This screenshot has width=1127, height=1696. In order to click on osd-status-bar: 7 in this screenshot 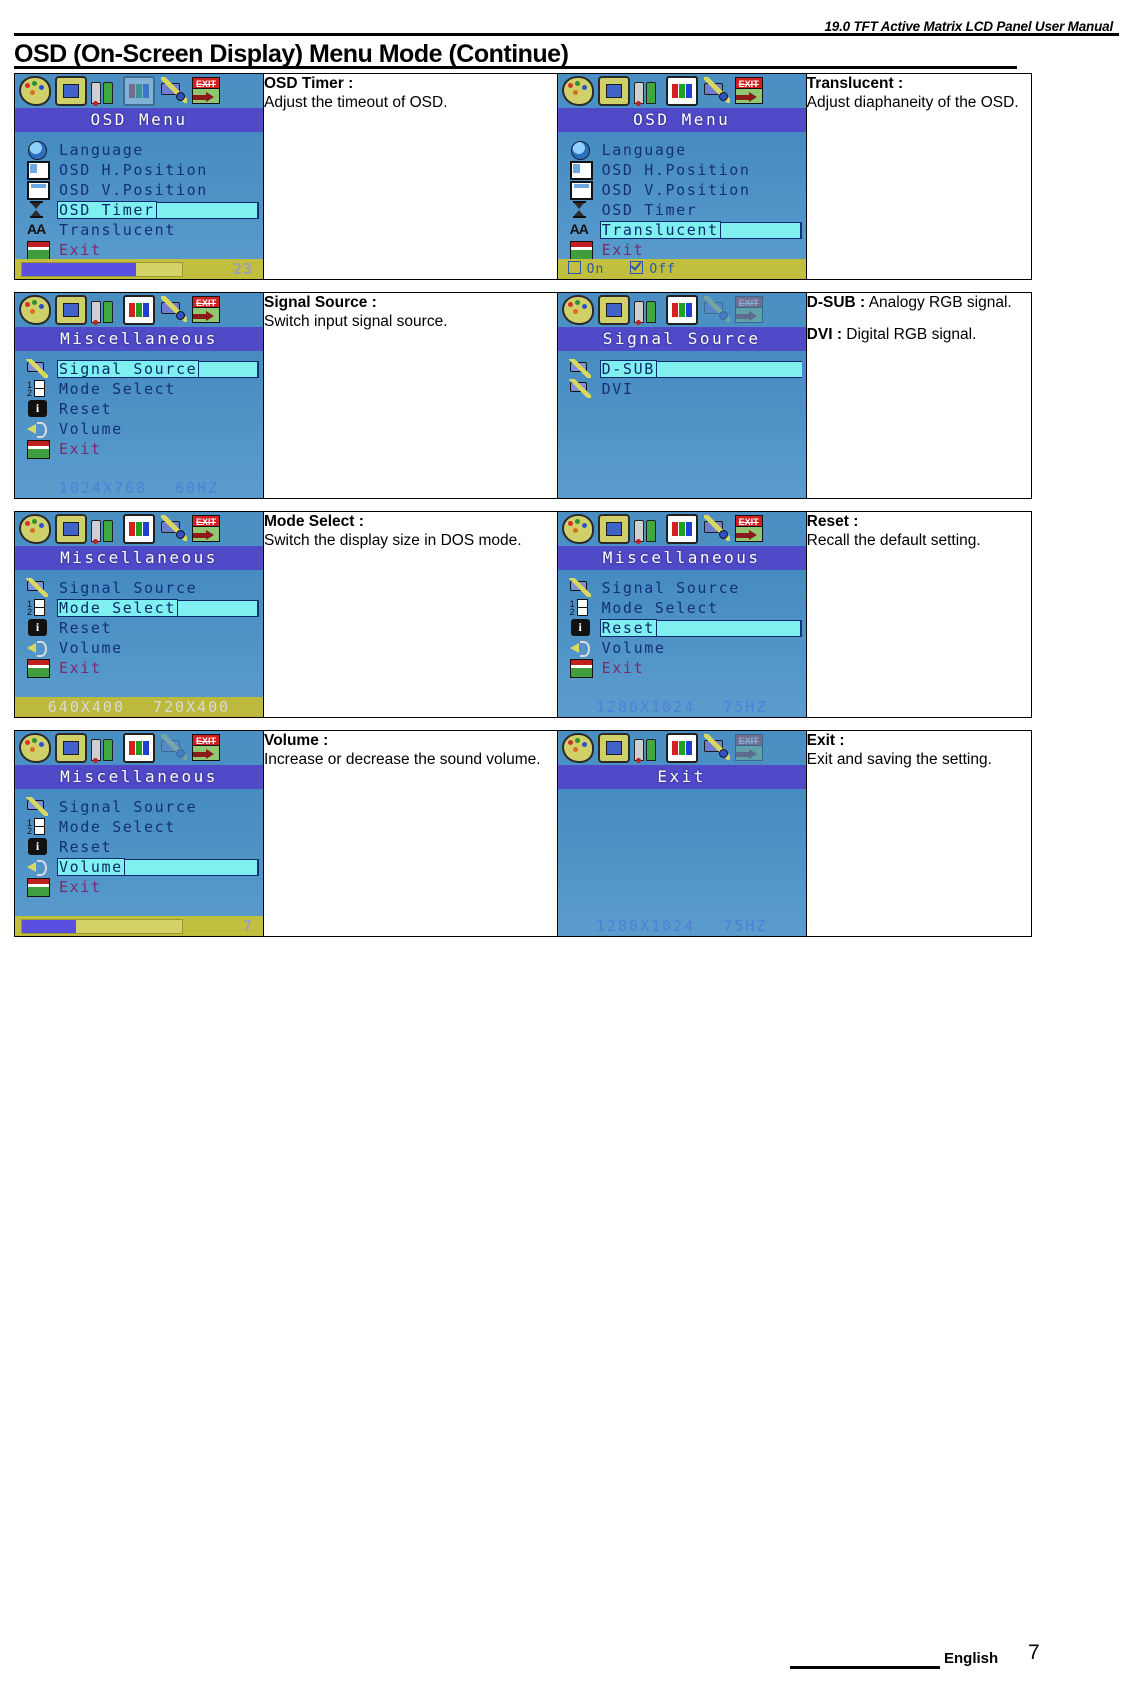, I will do `click(139, 926)`.